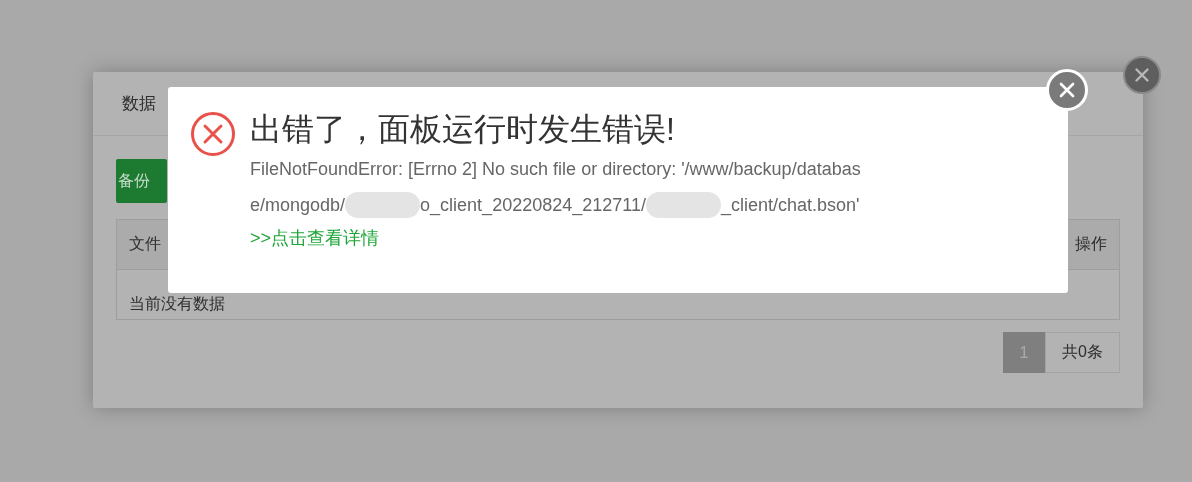 This screenshot has width=1192, height=482. Describe the element at coordinates (139, 104) in the screenshot. I see `dialog-title: 数据` at that location.